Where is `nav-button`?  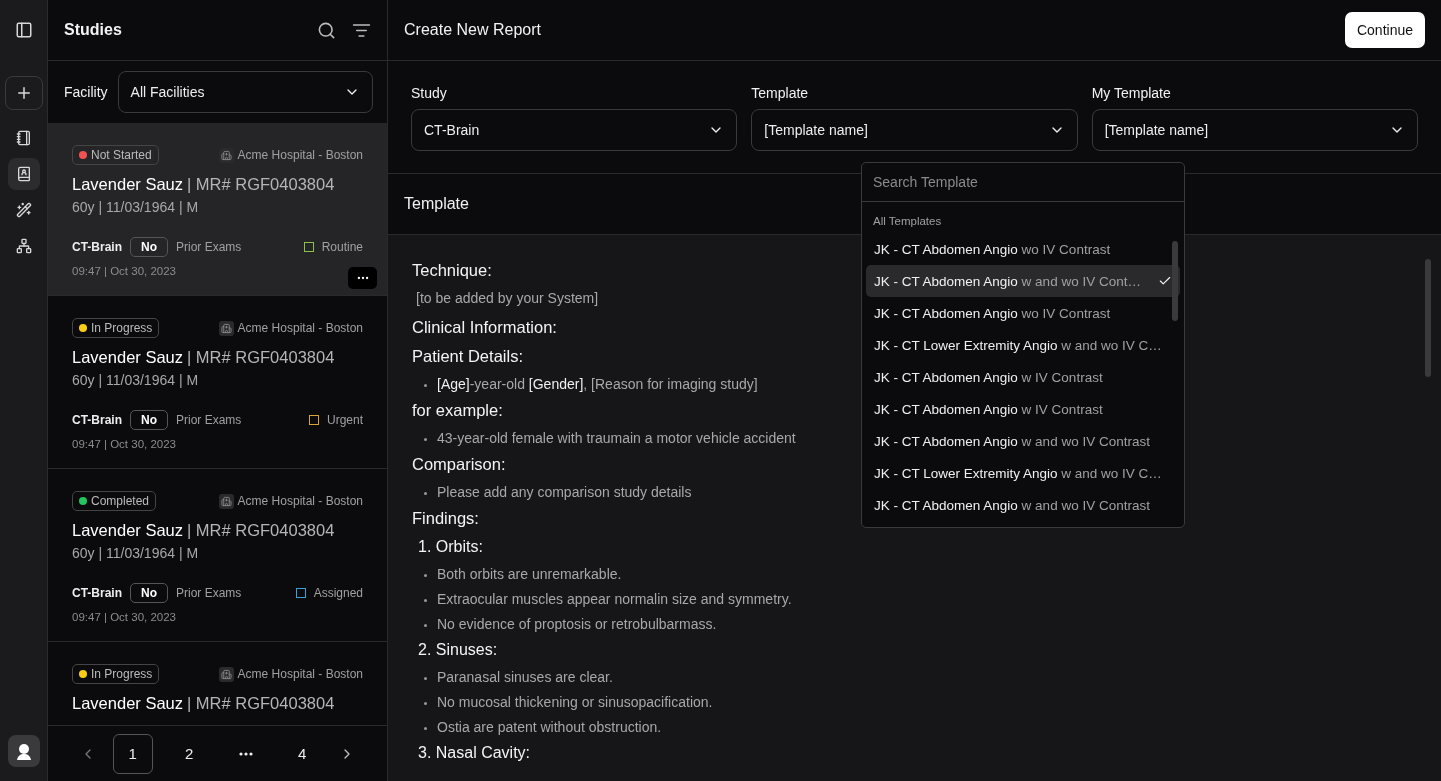 nav-button is located at coordinates (23, 174).